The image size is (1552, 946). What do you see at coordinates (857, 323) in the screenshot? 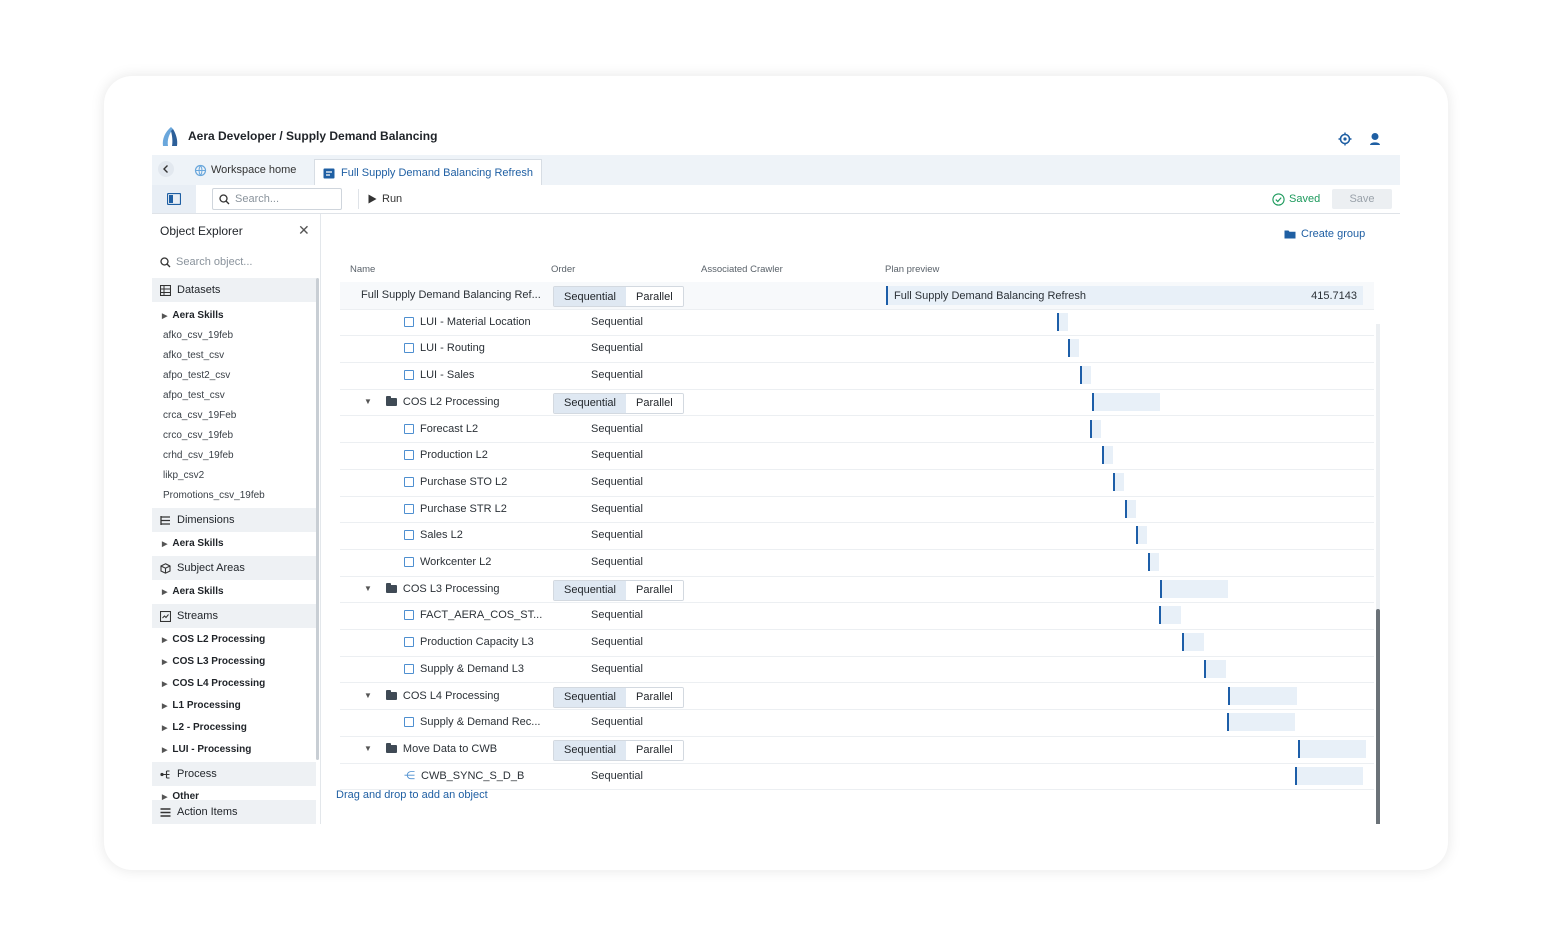
I see `table-row: LUI - Material Location Sequential` at bounding box center [857, 323].